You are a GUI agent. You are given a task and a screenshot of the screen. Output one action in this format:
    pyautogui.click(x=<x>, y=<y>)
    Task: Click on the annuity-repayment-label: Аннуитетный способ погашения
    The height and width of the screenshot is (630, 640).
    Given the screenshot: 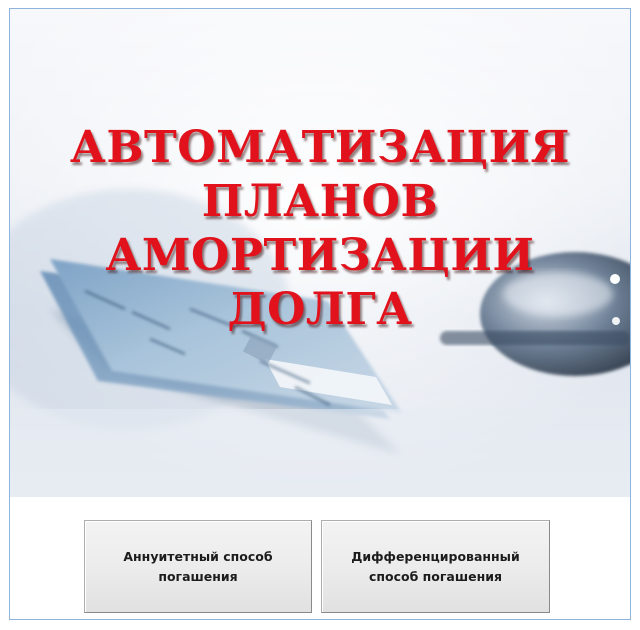 What is the action you would take?
    pyautogui.click(x=198, y=566)
    